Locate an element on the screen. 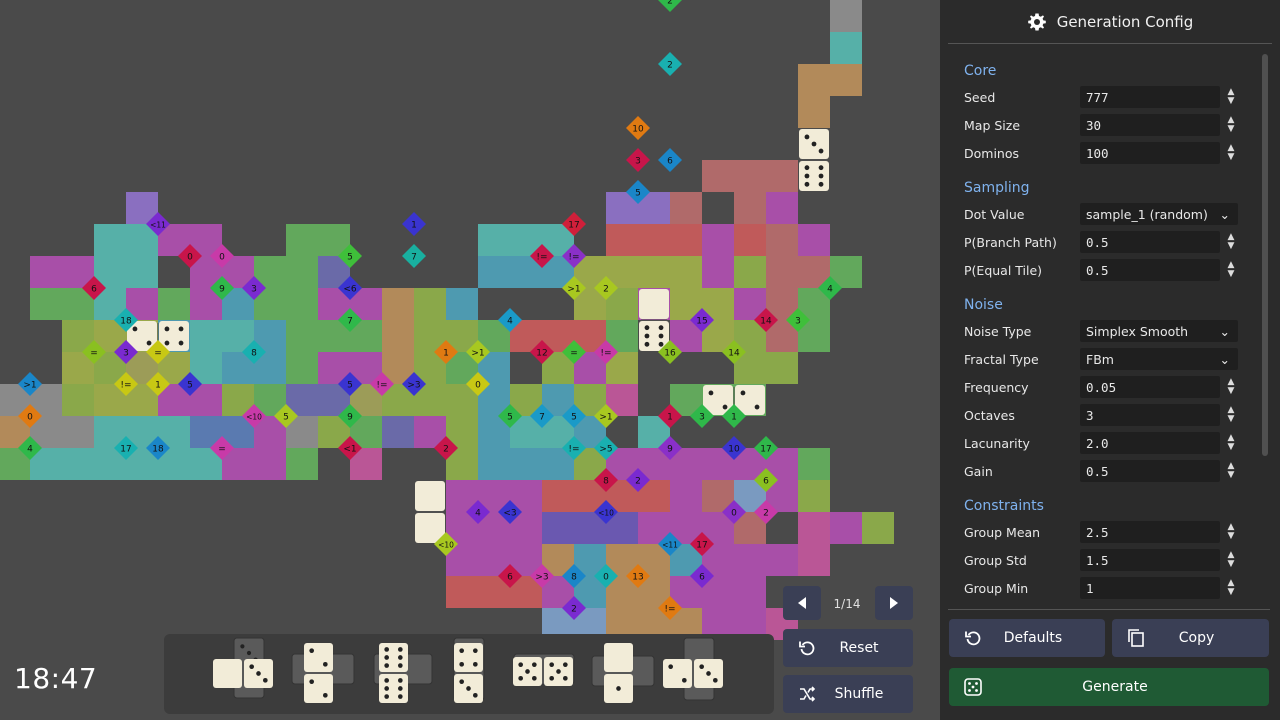  p-equal-input: 0.5 is located at coordinates (1150, 270).